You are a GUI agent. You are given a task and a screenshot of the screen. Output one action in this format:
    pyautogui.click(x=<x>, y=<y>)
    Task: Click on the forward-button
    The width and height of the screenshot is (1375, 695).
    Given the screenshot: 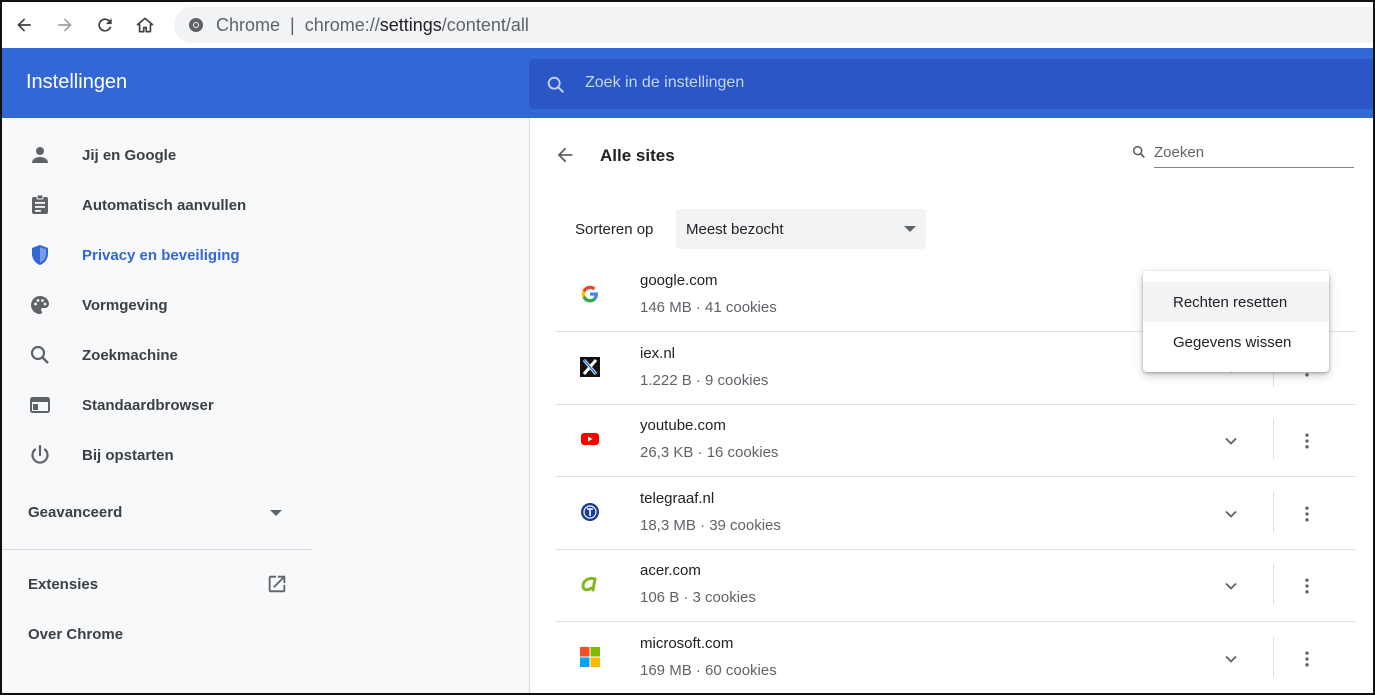 What is the action you would take?
    pyautogui.click(x=65, y=25)
    